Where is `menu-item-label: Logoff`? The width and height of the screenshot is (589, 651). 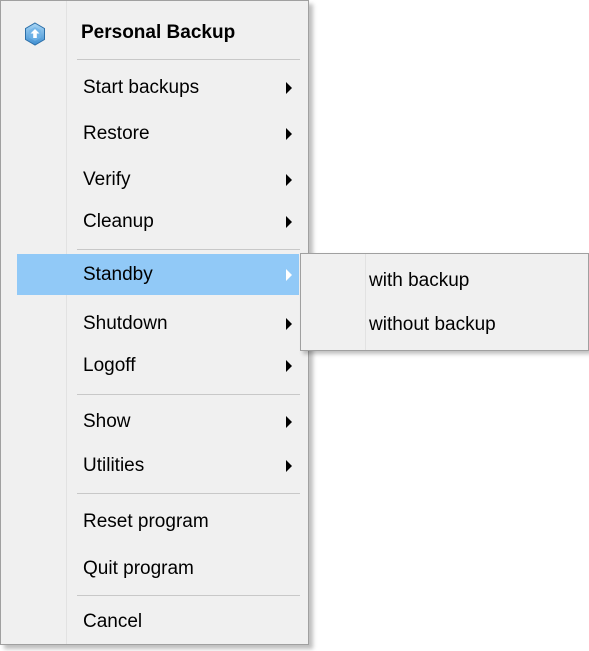
menu-item-label: Logoff is located at coordinates (109, 365).